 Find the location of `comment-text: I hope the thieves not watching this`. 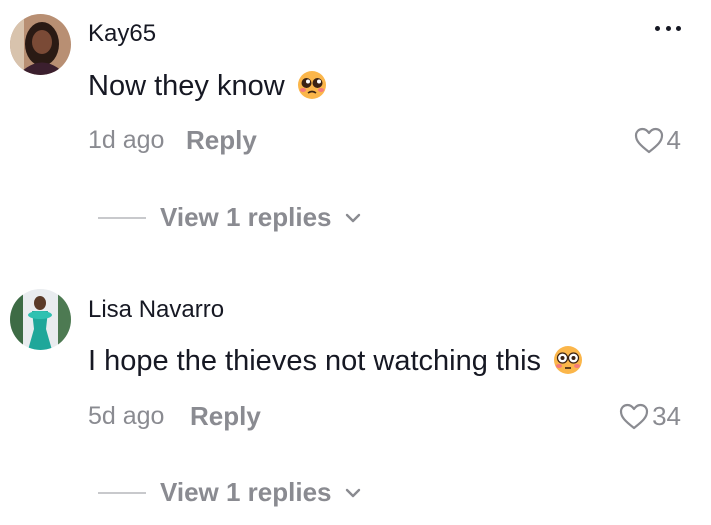

comment-text: I hope the thieves not watching this is located at coordinates (335, 364).